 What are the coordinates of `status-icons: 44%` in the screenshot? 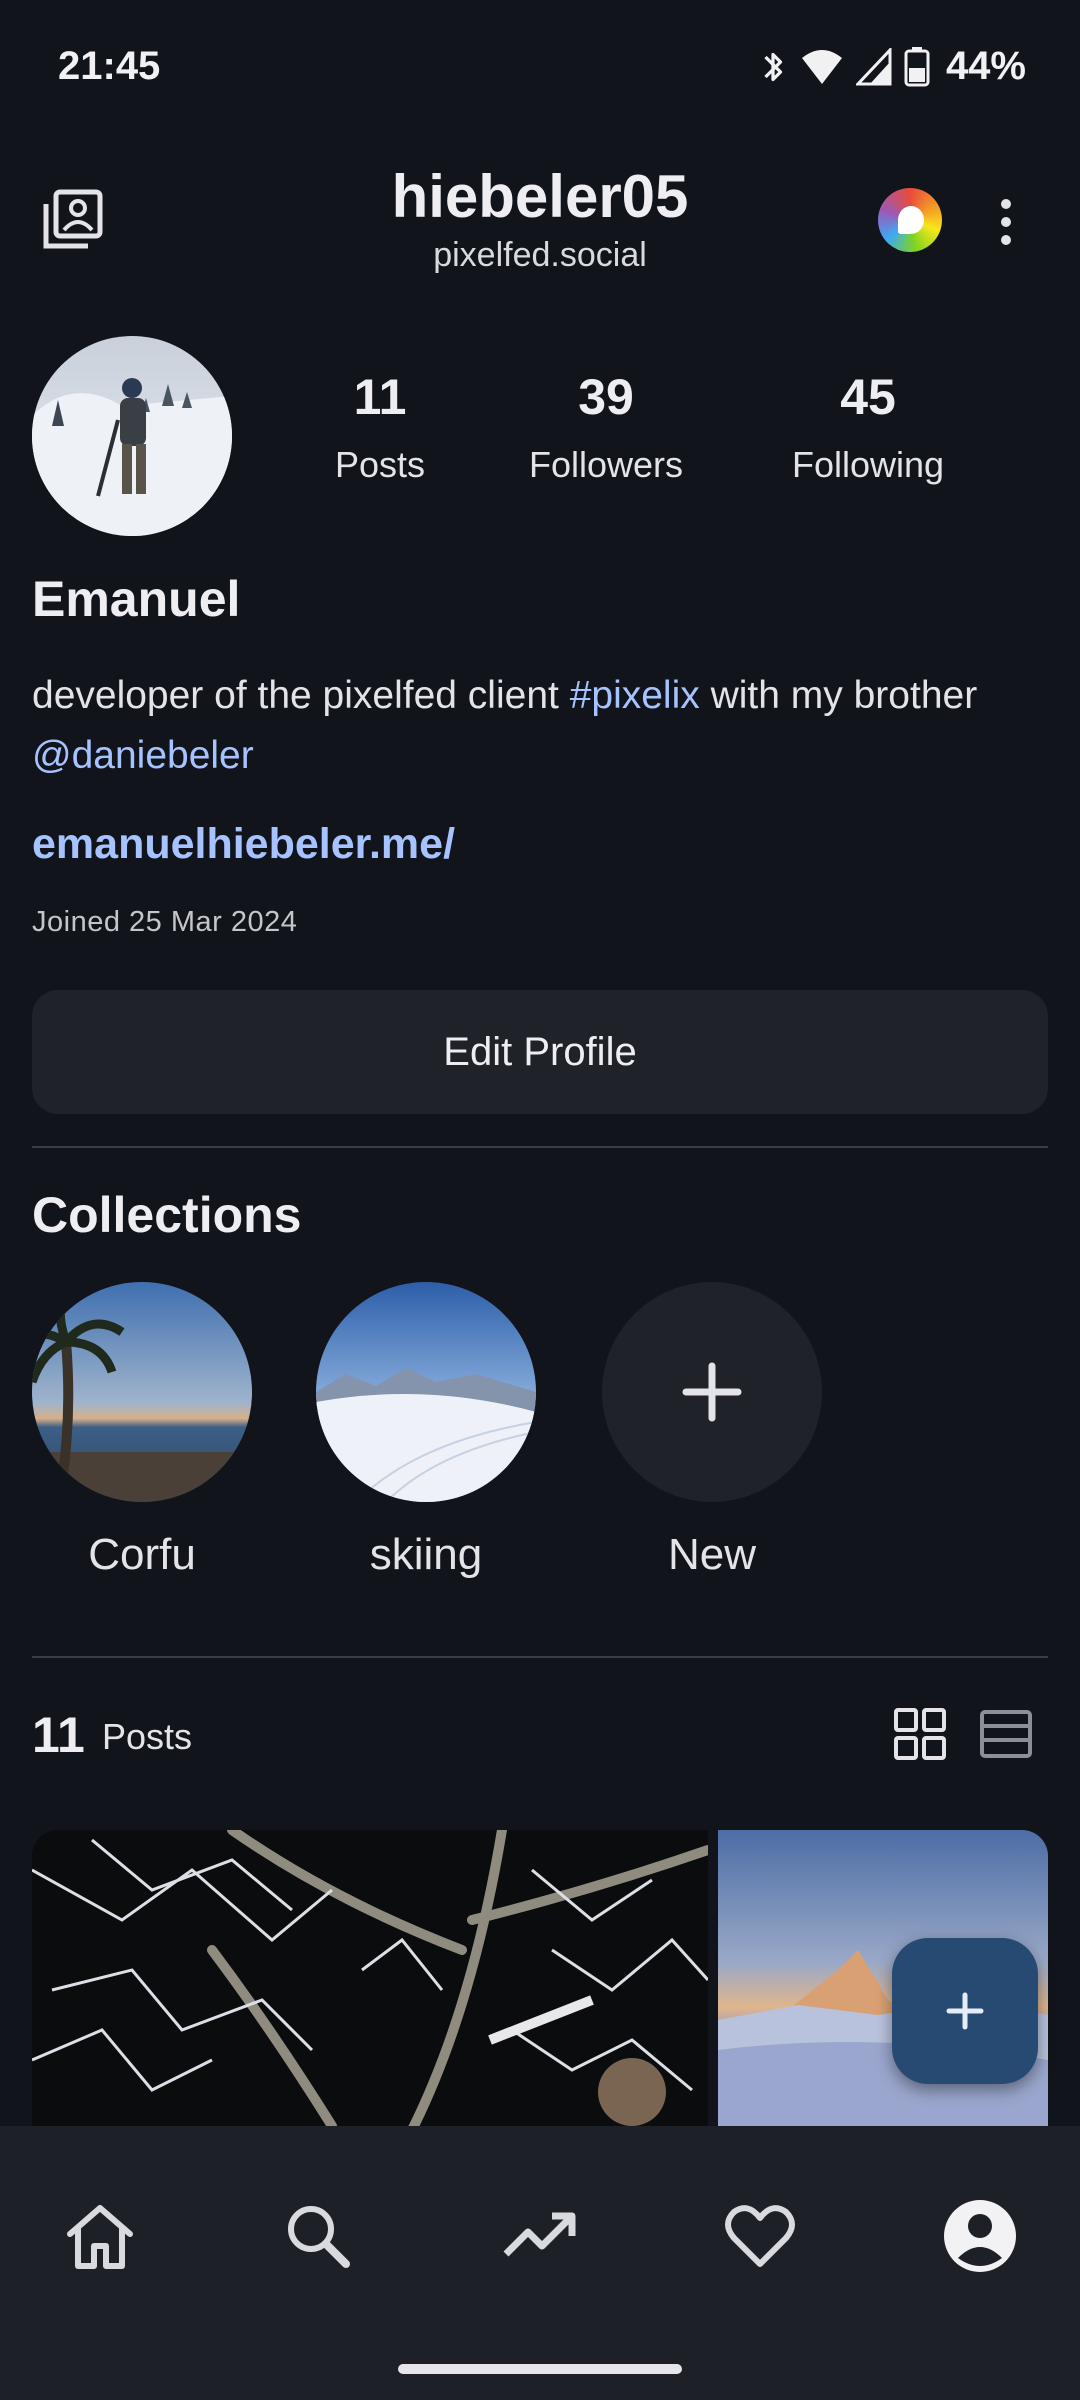 It's located at (892, 66).